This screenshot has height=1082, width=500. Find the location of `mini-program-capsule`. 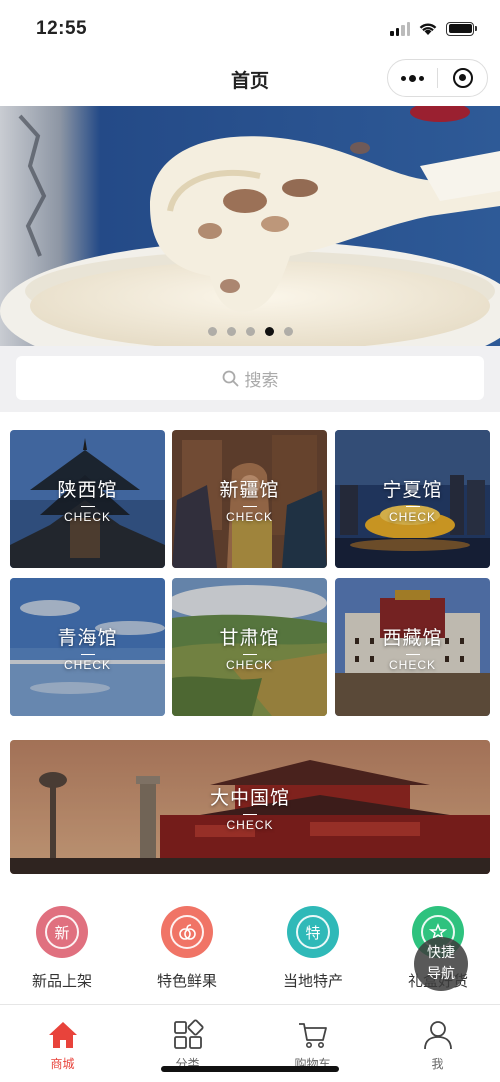

mini-program-capsule is located at coordinates (437, 78).